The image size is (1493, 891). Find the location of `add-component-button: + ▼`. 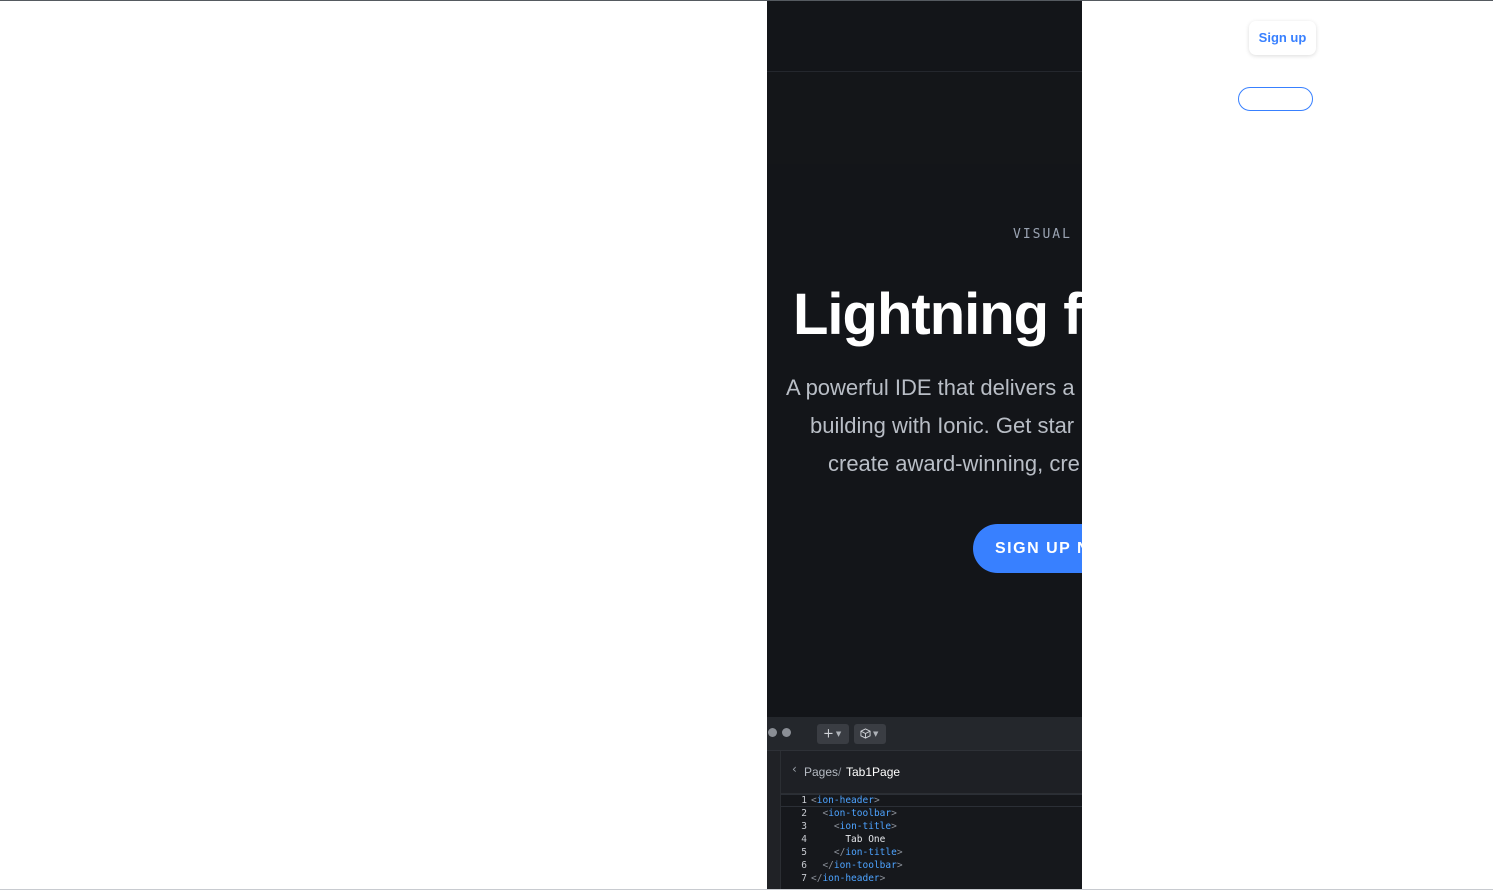

add-component-button: + ▼ is located at coordinates (833, 734).